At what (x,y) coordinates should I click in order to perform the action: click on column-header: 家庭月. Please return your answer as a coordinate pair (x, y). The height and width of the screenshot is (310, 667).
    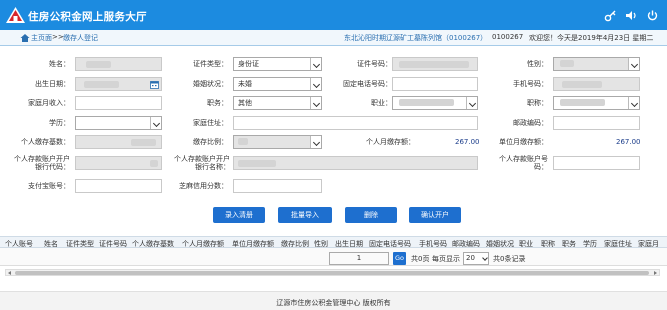
    Looking at the image, I should click on (648, 243).